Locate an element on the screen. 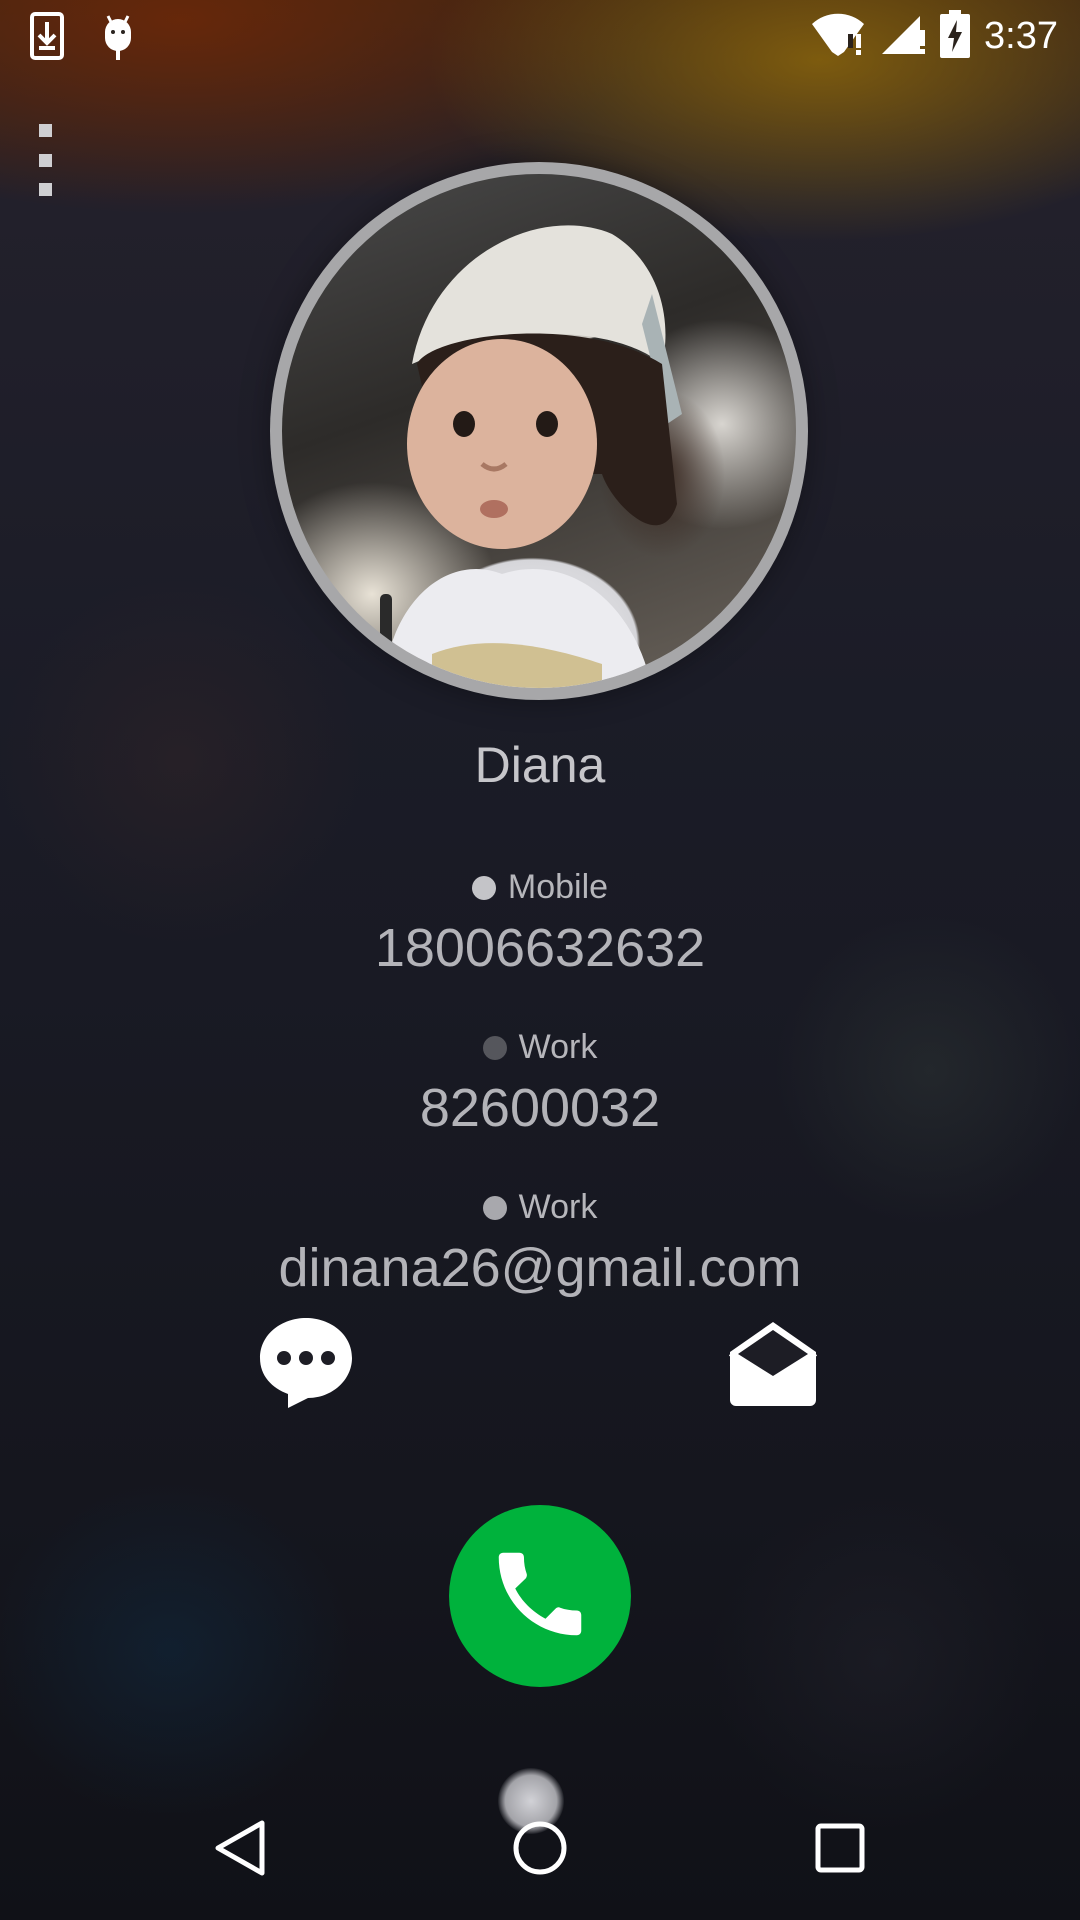 This screenshot has width=1080, height=1920. contact-entry-work-phone: Work 82600032 is located at coordinates (540, 1083).